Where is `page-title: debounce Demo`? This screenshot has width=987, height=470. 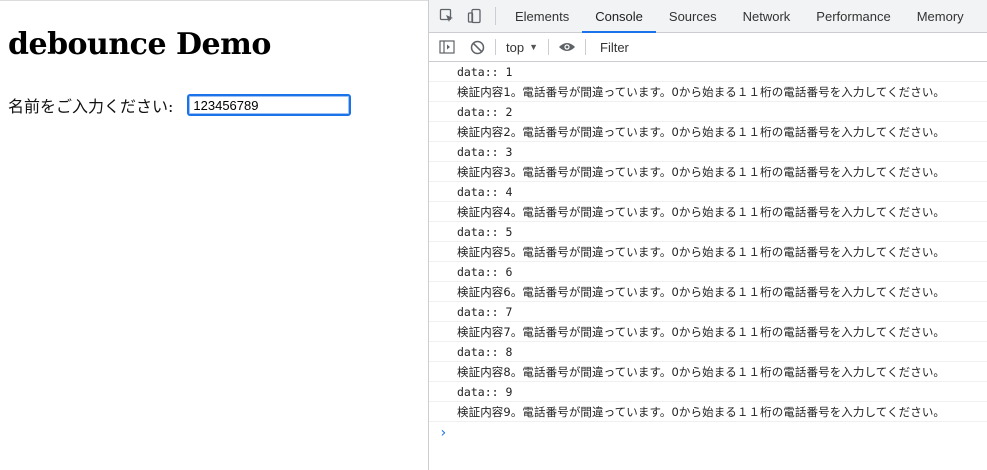 page-title: debounce Demo is located at coordinates (139, 44).